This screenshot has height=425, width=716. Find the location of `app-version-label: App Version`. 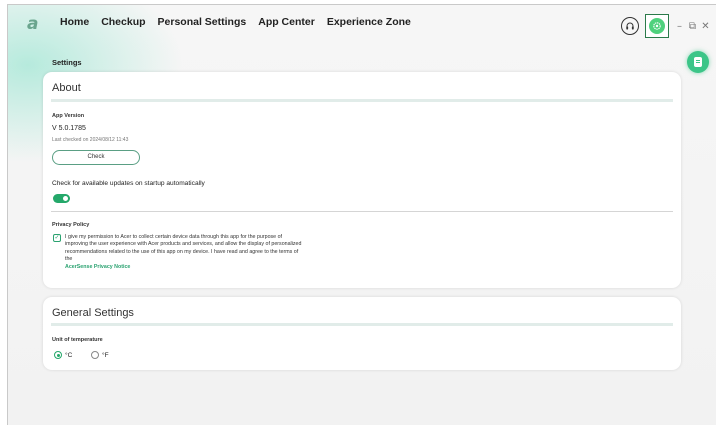

app-version-label: App Version is located at coordinates (68, 116).